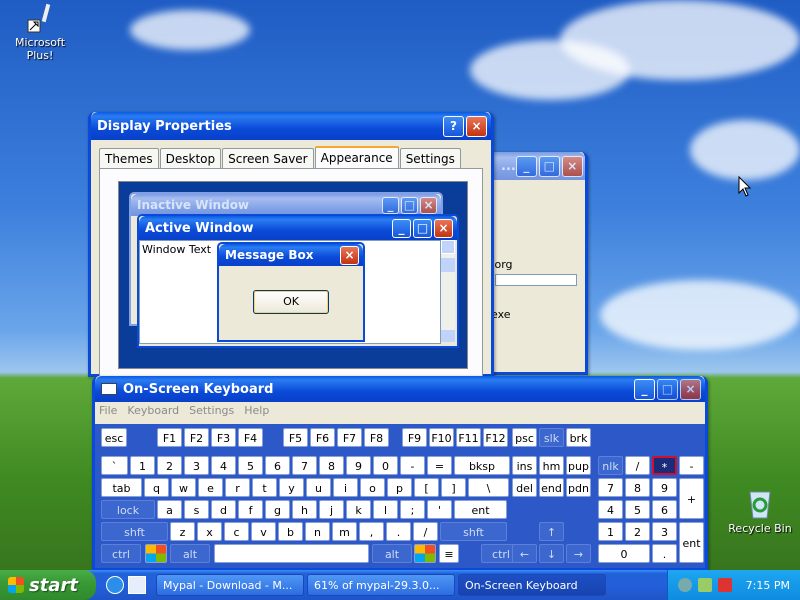 Image resolution: width=800 pixels, height=600 pixels. What do you see at coordinates (551, 465) in the screenshot?
I see `key-1-15: hm` at bounding box center [551, 465].